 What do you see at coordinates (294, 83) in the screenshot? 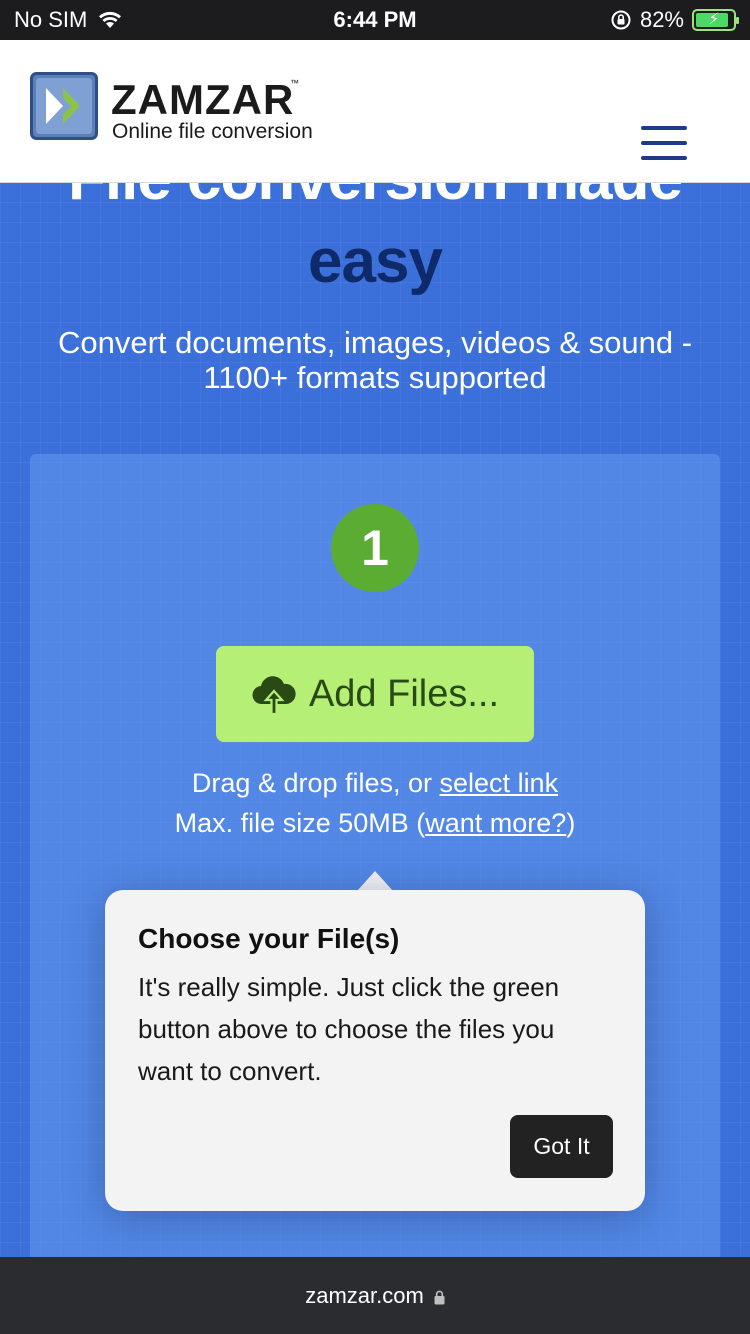
I see `logo-trademark: ™` at bounding box center [294, 83].